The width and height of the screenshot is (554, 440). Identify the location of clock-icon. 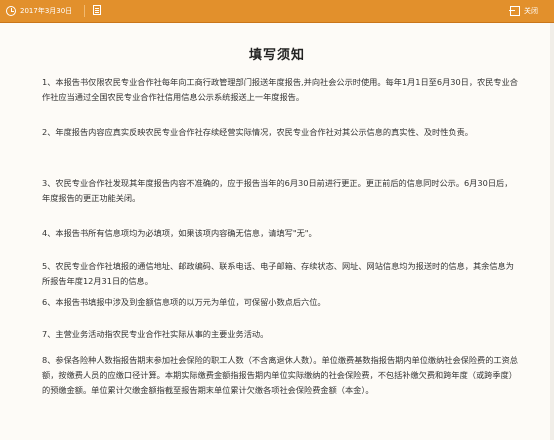
(11, 11).